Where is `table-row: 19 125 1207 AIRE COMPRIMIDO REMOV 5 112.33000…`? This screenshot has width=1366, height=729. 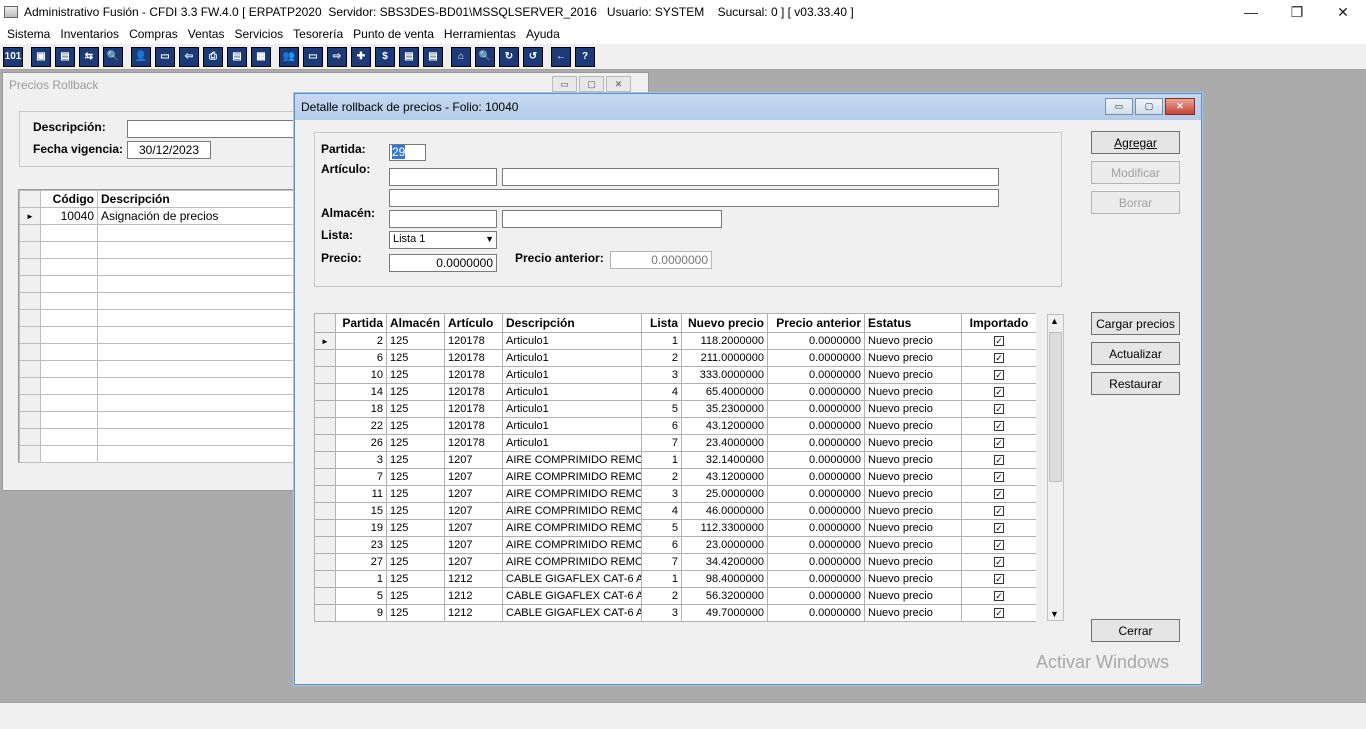 table-row: 19 125 1207 AIRE COMPRIMIDO REMOV 5 112.33000… is located at coordinates (675, 528).